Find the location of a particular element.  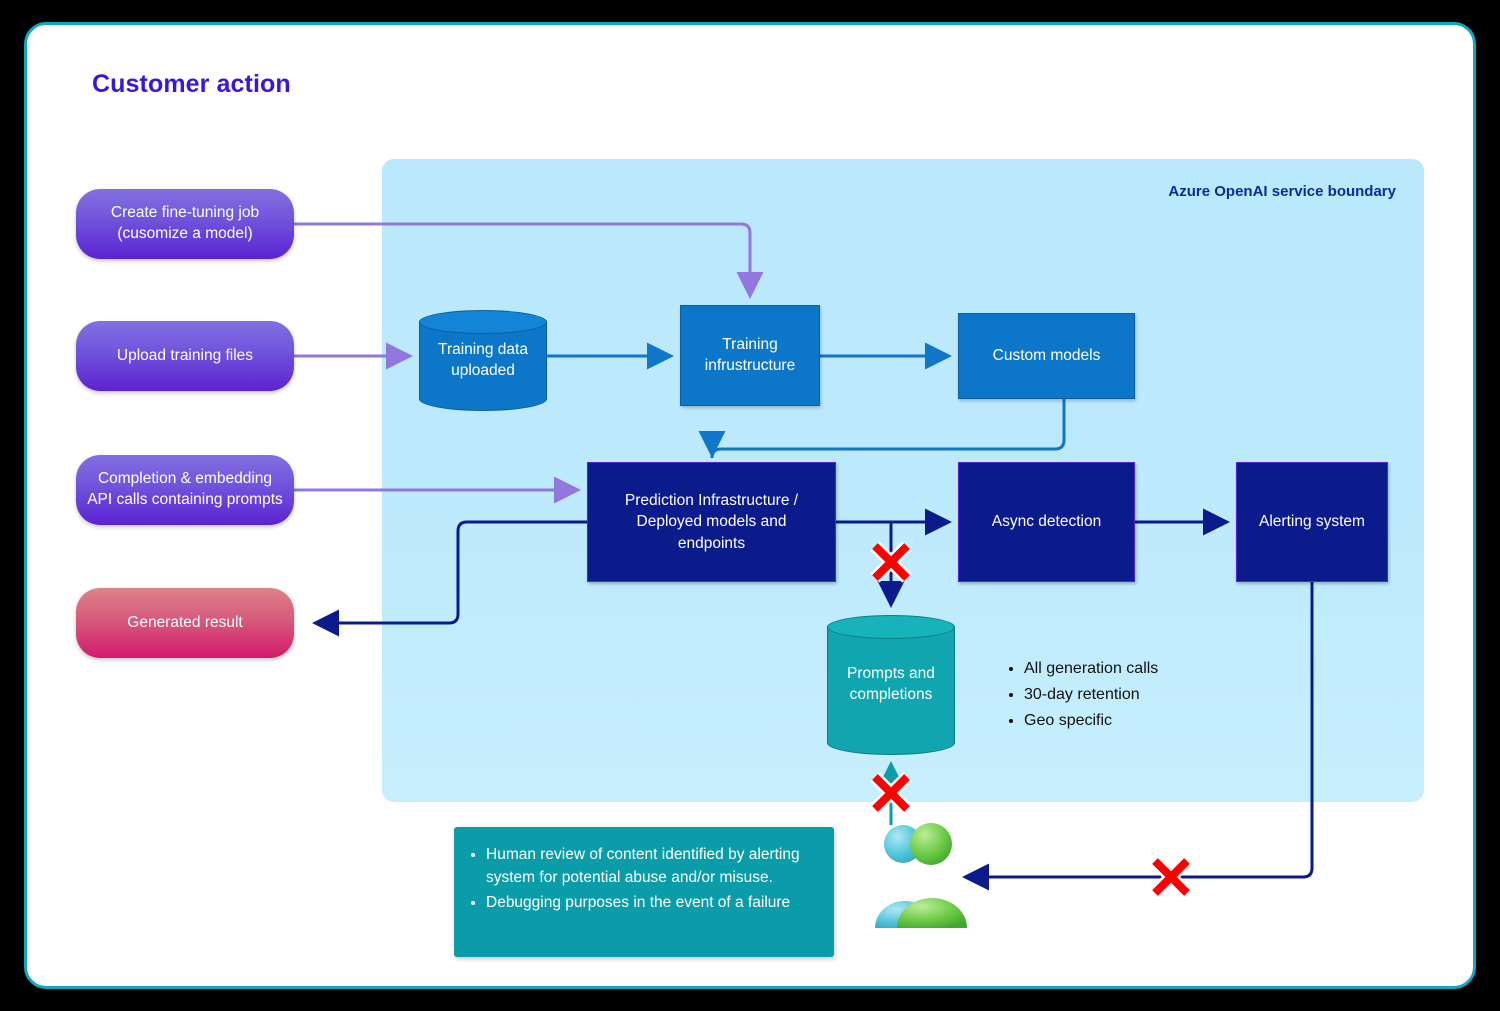

capsule-line-2: (cusomize a model) is located at coordinates (185, 233).